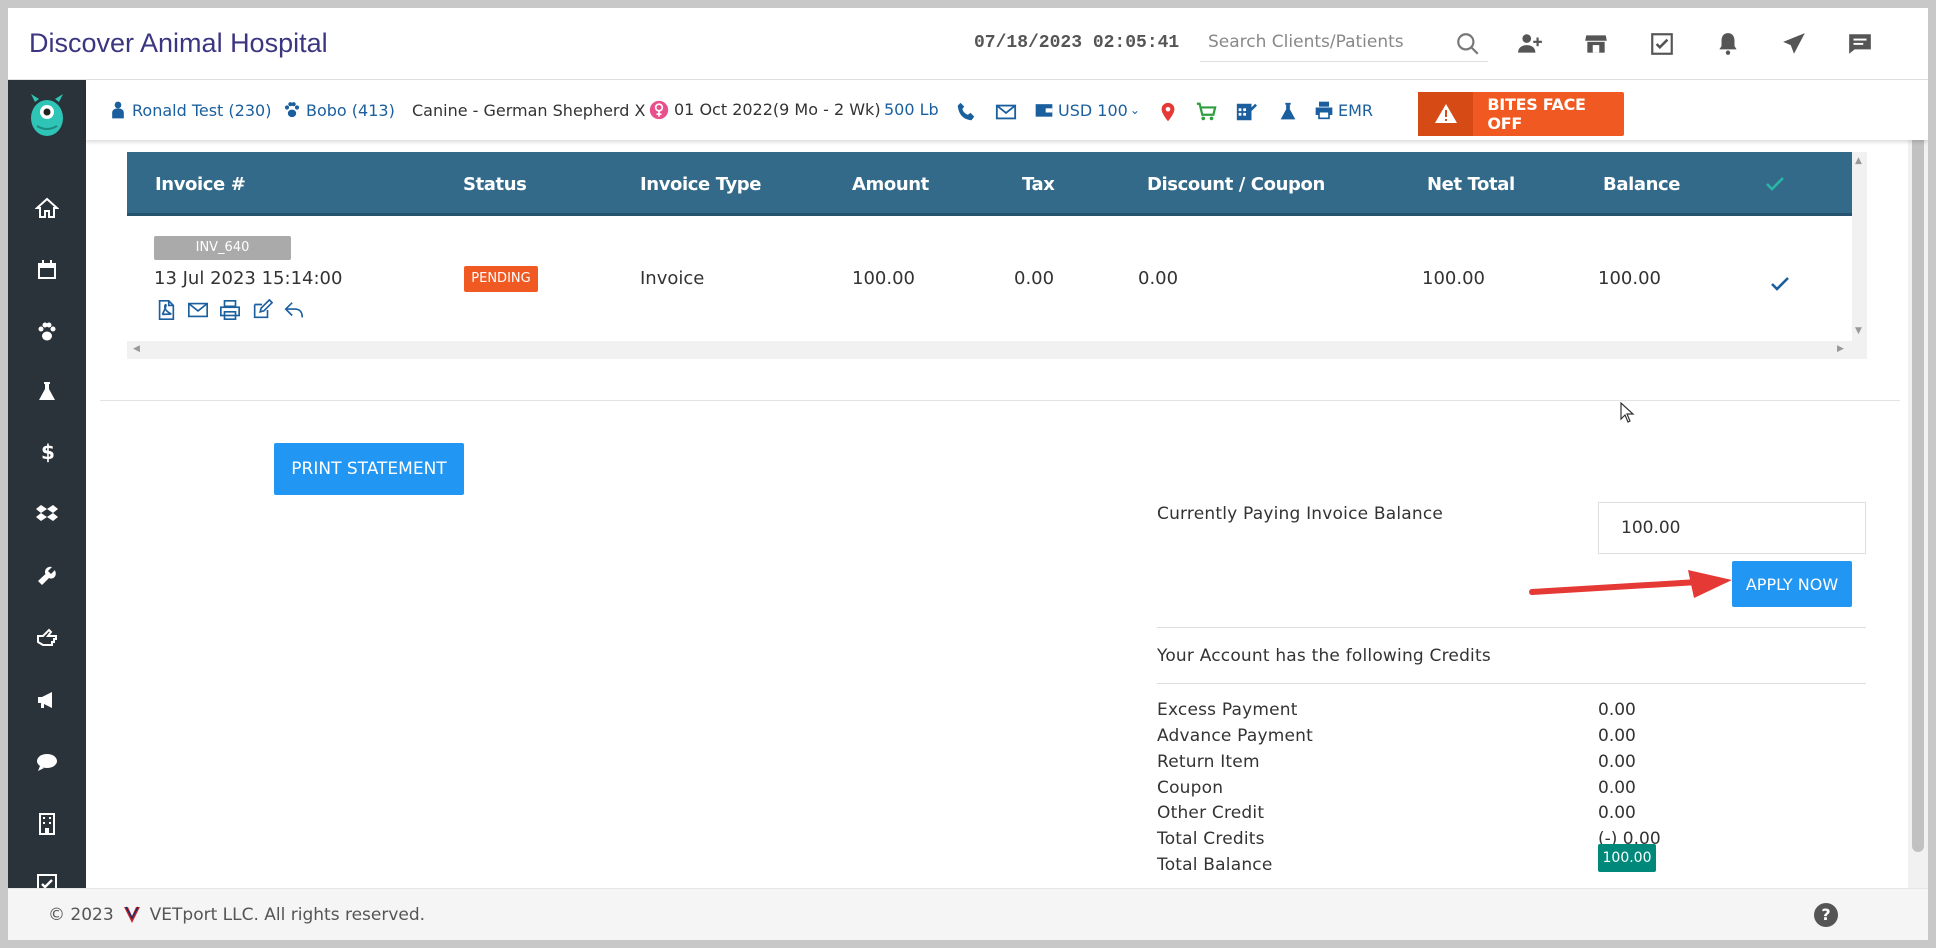 The image size is (1936, 948). Describe the element at coordinates (1792, 584) in the screenshot. I see `apply-now-button: APPLY NOW` at that location.